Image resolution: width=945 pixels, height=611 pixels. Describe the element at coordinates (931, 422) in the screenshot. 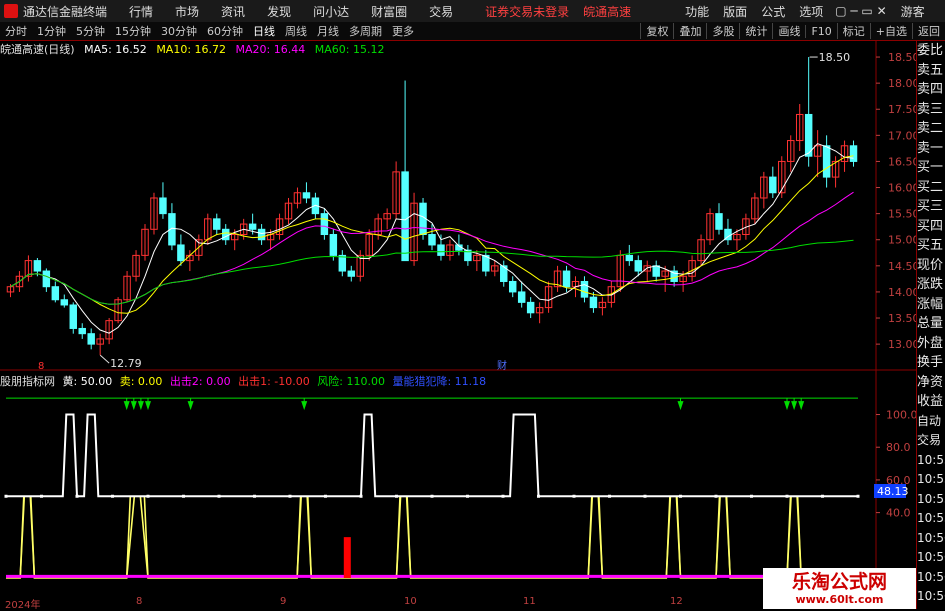

I see `side-panel-item: 自动` at that location.